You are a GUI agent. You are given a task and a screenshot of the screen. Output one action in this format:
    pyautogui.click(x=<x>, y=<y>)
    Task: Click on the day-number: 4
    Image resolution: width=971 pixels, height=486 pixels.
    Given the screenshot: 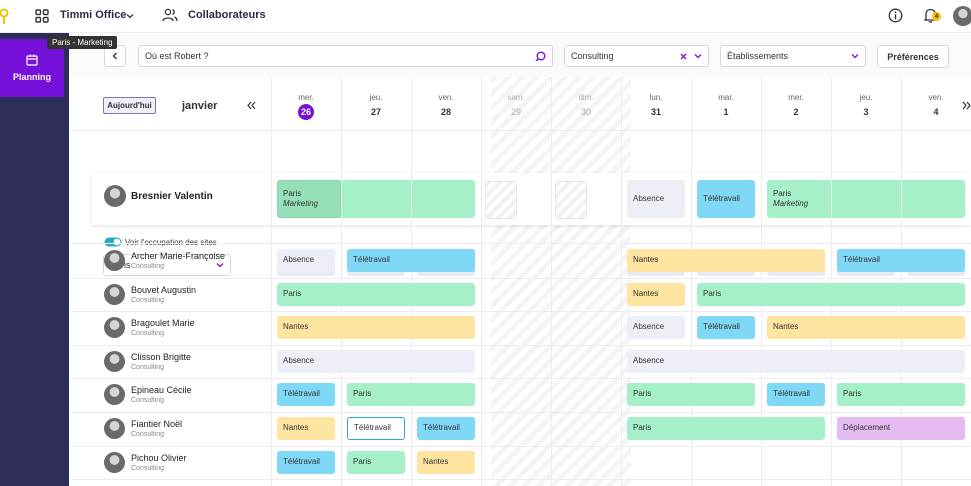 What is the action you would take?
    pyautogui.click(x=936, y=112)
    